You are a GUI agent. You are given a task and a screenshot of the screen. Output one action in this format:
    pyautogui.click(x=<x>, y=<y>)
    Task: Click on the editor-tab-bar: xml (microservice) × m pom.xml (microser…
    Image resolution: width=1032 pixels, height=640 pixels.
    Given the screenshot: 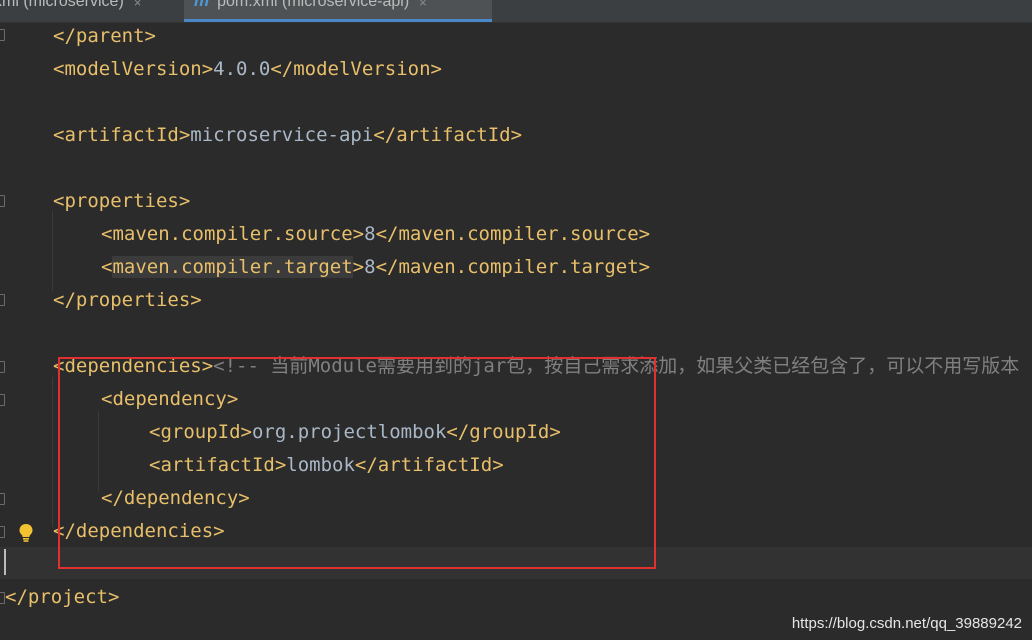 What is the action you would take?
    pyautogui.click(x=516, y=11)
    